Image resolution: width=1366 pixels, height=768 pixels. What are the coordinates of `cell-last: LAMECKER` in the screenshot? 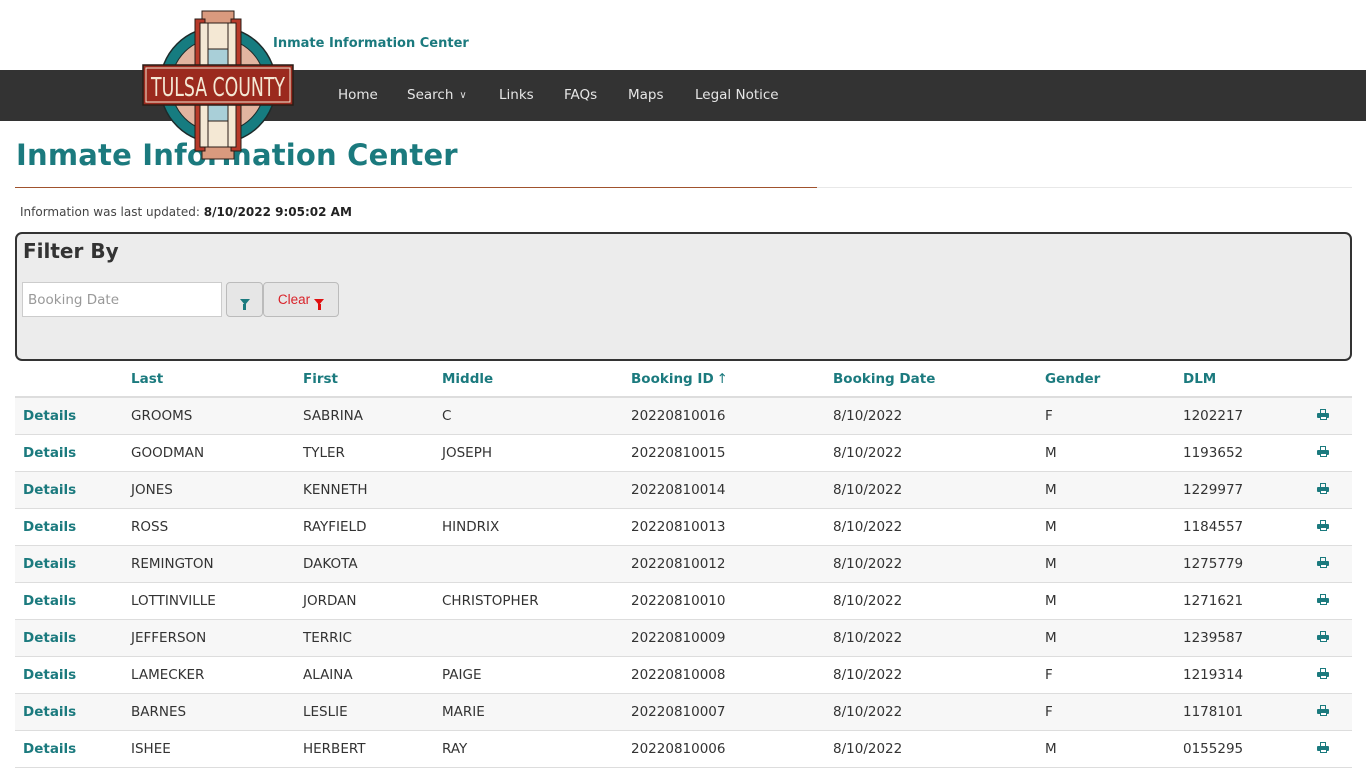 It's located at (217, 675).